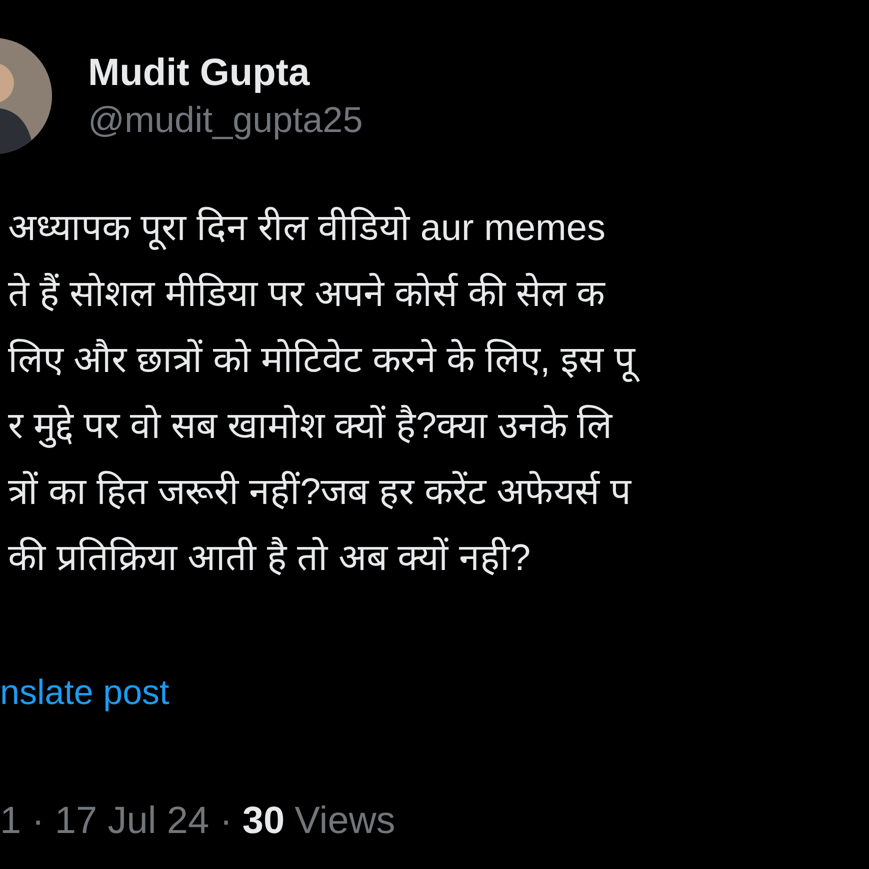 The width and height of the screenshot is (869, 869). I want to click on post-text-line: अध्यापक पूरा दिन रील वीडियो aur memes, so click(306, 229).